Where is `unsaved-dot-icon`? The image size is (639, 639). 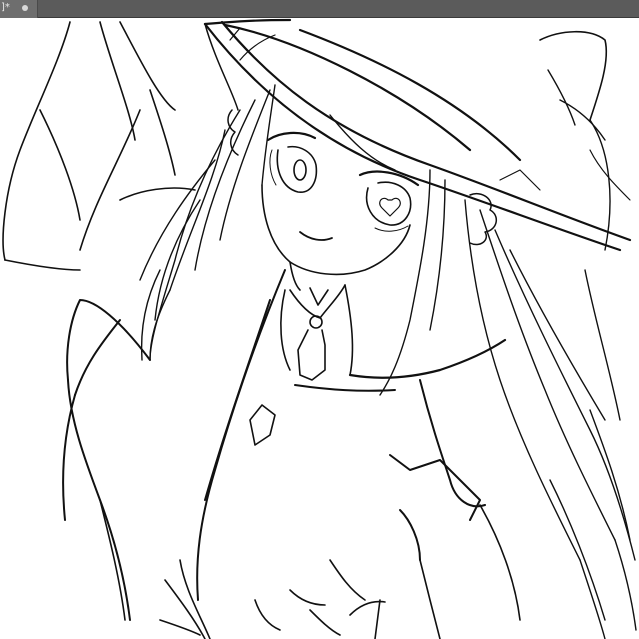 unsaved-dot-icon is located at coordinates (25, 8).